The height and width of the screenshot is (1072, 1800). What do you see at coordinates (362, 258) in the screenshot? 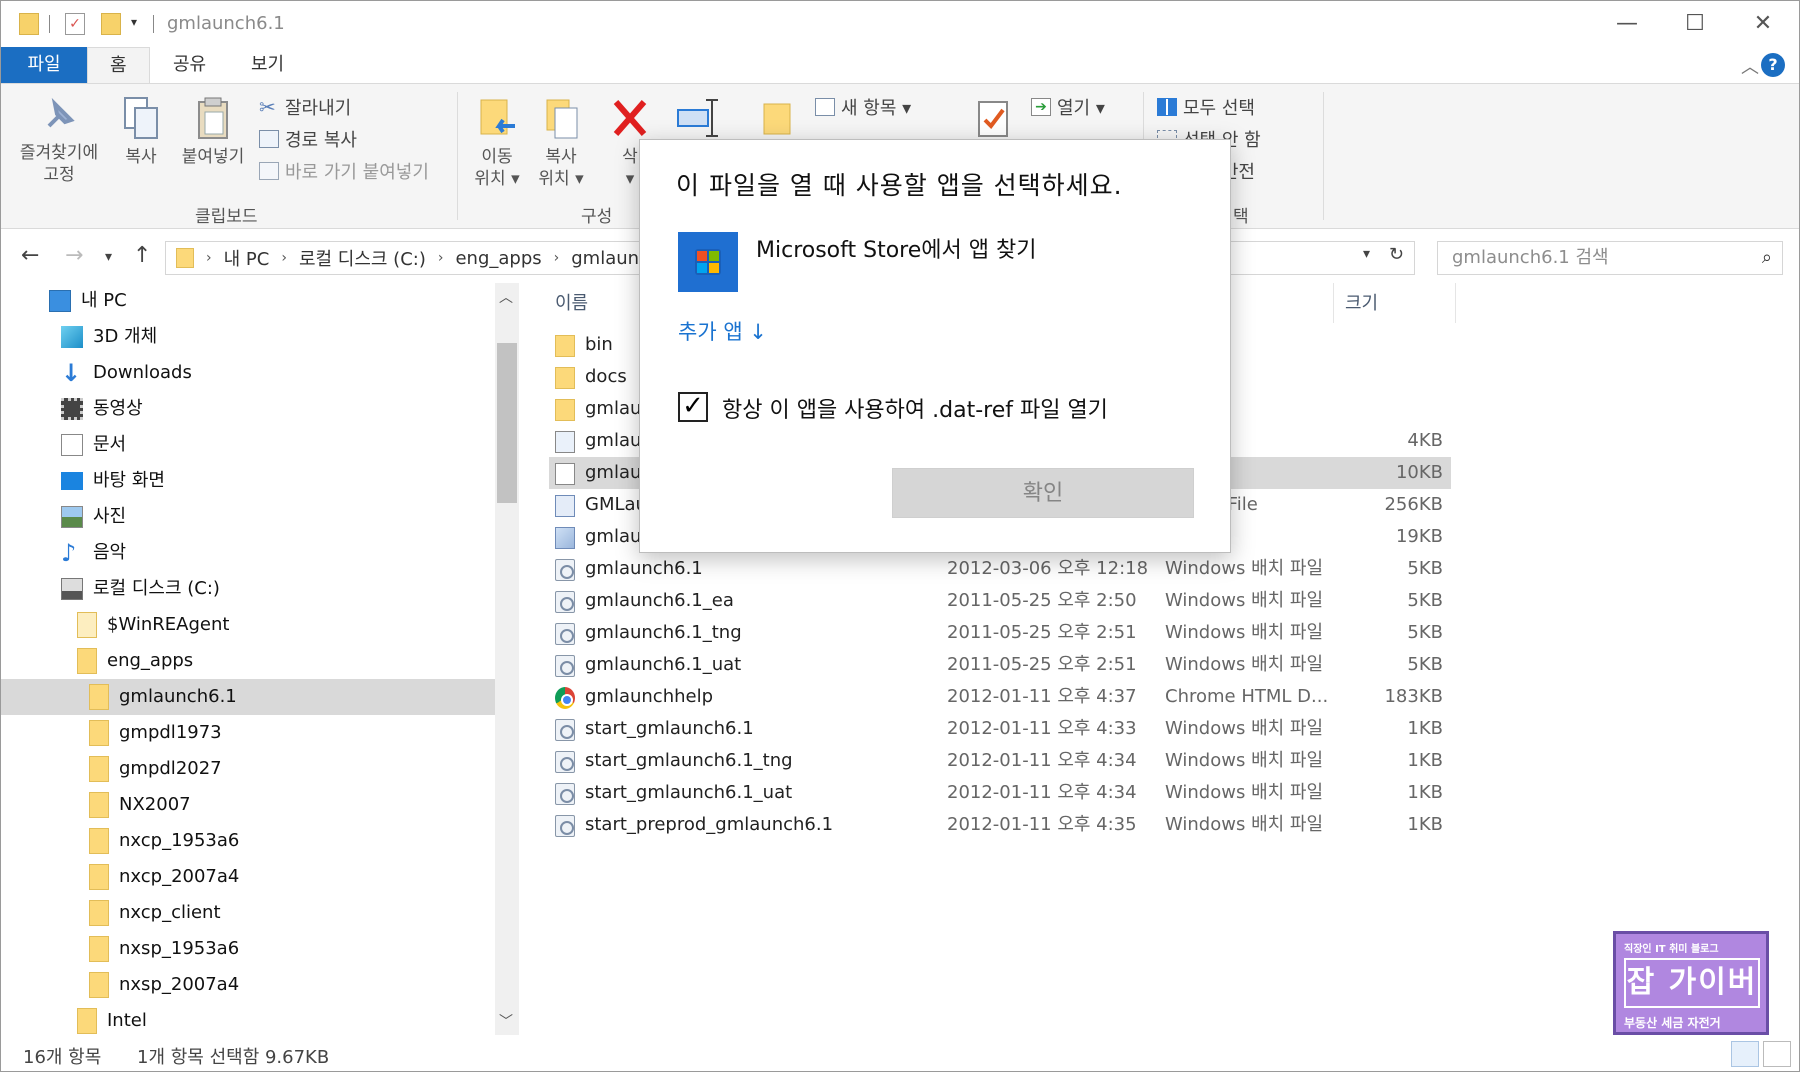
I see `breadcrumb-local-disk: 로컬 디스크 (C:)` at bounding box center [362, 258].